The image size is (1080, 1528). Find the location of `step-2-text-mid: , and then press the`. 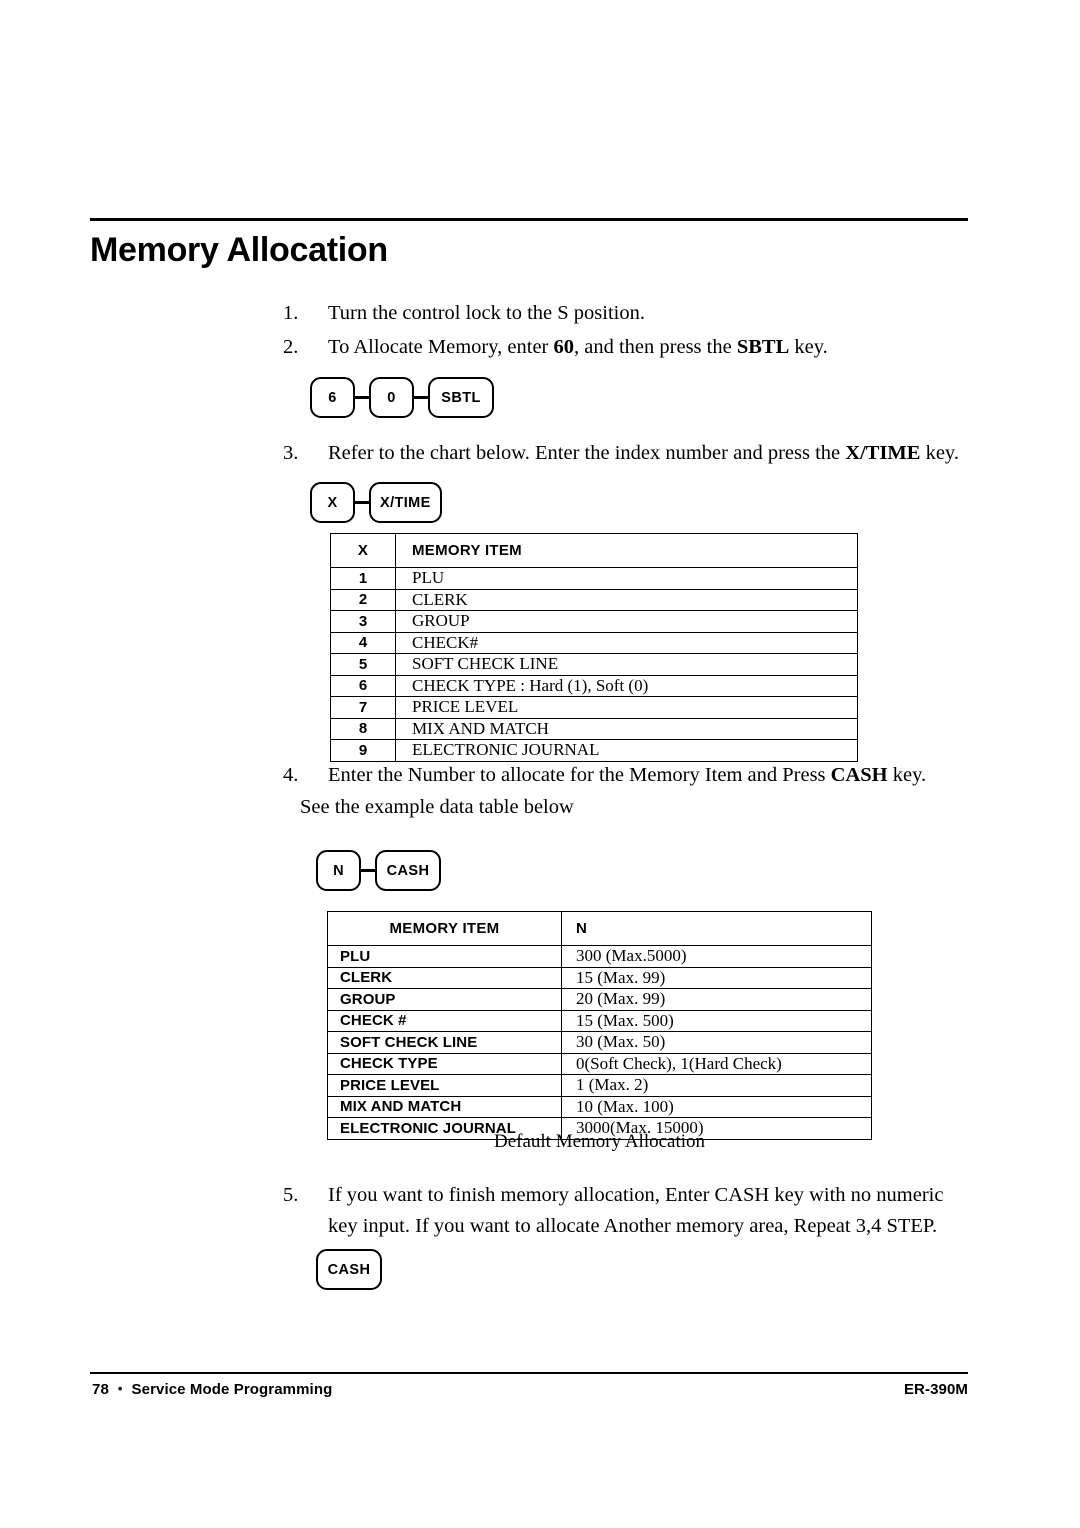

step-2-text-mid: , and then press the is located at coordinates (655, 347).